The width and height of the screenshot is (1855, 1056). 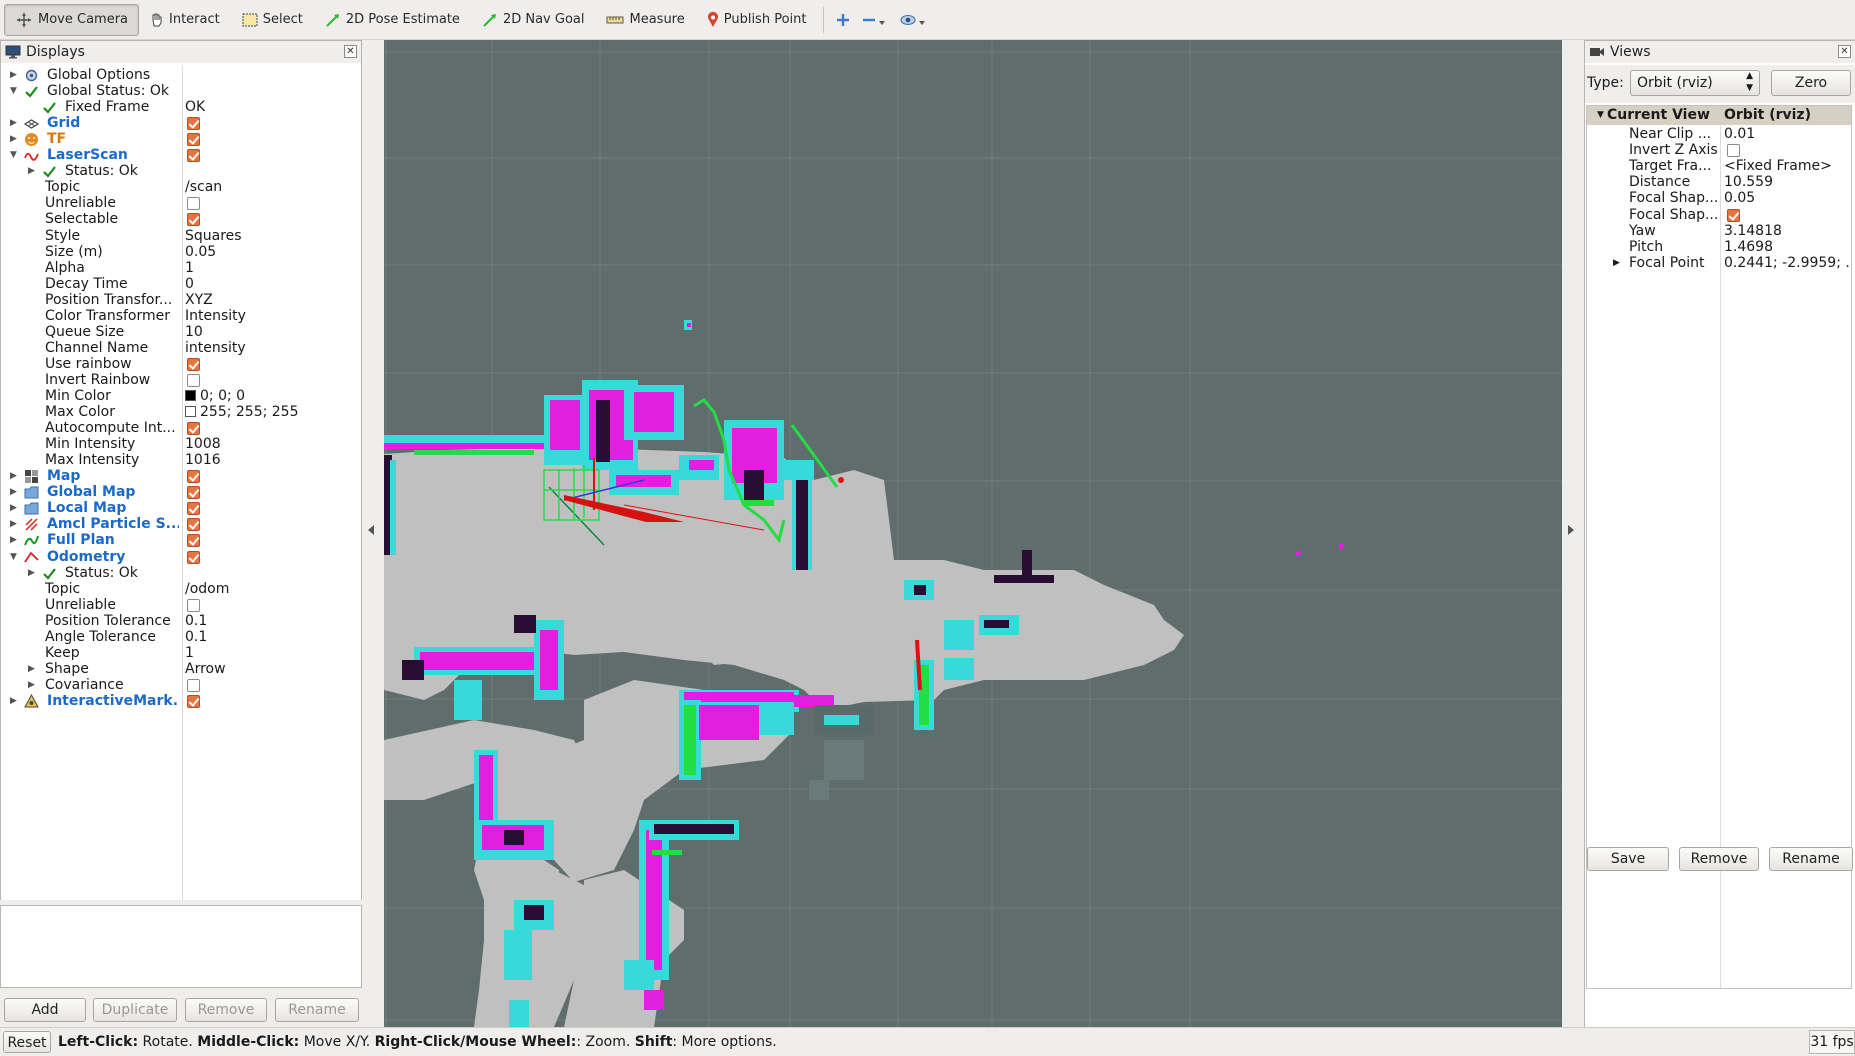 What do you see at coordinates (31, 541) in the screenshot?
I see `path-icon` at bounding box center [31, 541].